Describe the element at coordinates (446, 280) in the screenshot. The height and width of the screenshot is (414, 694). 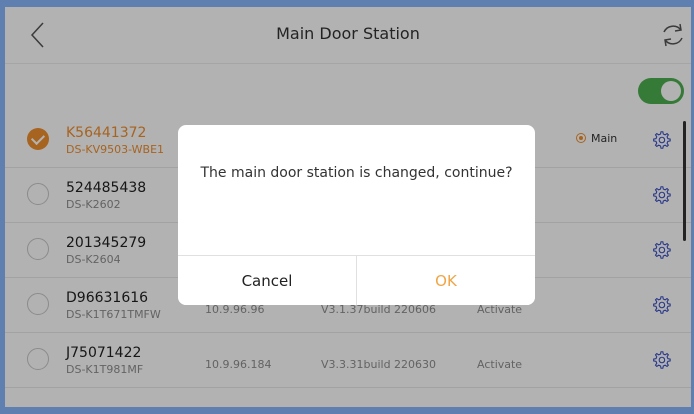
I see `ok-button: OK` at that location.